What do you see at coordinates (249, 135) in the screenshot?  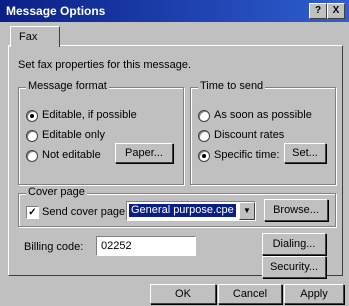 I see `radio-discount-rates-label: Discount rates` at bounding box center [249, 135].